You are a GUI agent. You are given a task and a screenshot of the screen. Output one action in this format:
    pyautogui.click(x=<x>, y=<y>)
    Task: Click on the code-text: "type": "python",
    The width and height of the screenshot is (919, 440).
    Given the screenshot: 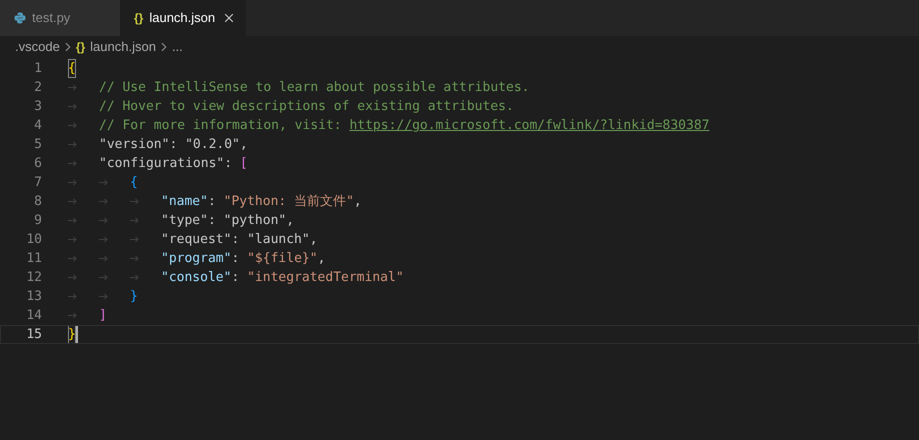 What is the action you would take?
    pyautogui.click(x=227, y=221)
    